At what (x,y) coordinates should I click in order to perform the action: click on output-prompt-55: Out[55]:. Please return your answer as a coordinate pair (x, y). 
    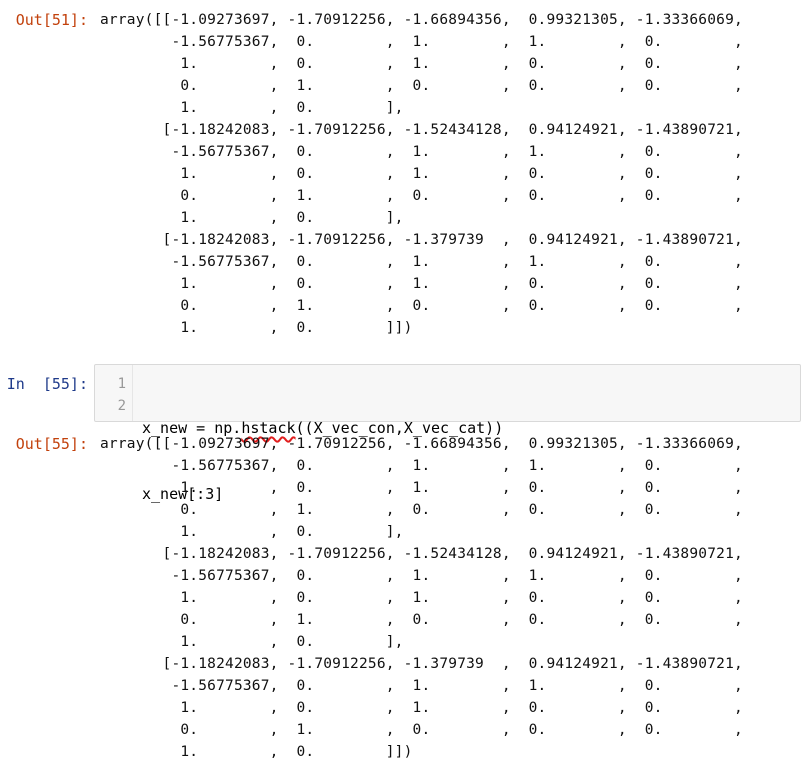
    Looking at the image, I should click on (51, 444).